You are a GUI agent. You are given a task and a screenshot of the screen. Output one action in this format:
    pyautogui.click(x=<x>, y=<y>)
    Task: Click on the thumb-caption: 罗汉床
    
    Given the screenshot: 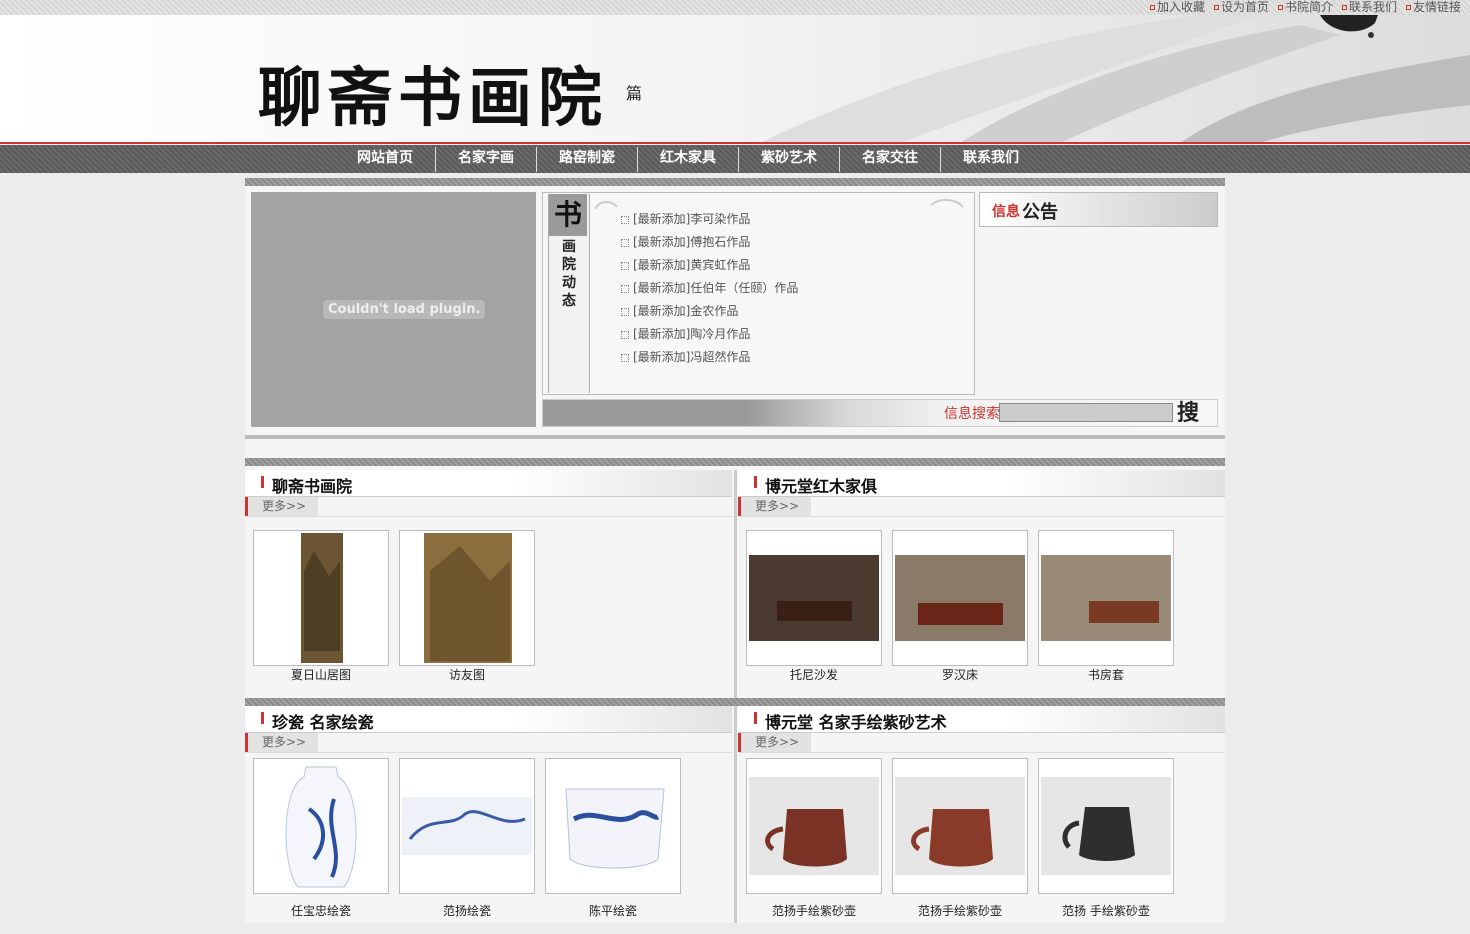 What is the action you would take?
    pyautogui.click(x=960, y=674)
    